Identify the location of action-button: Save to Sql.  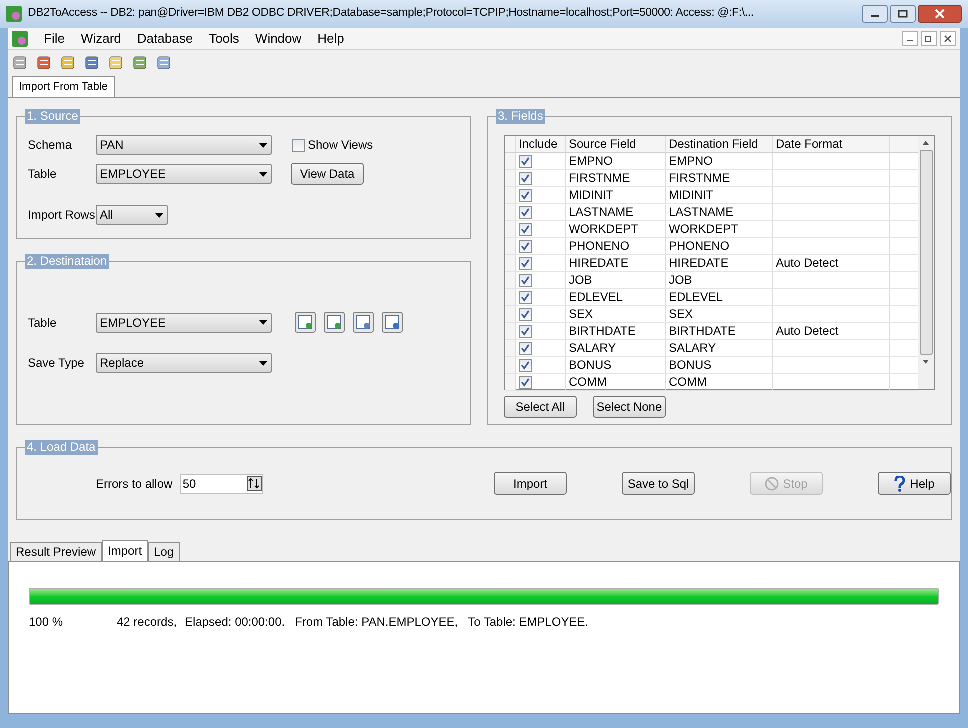
(658, 483).